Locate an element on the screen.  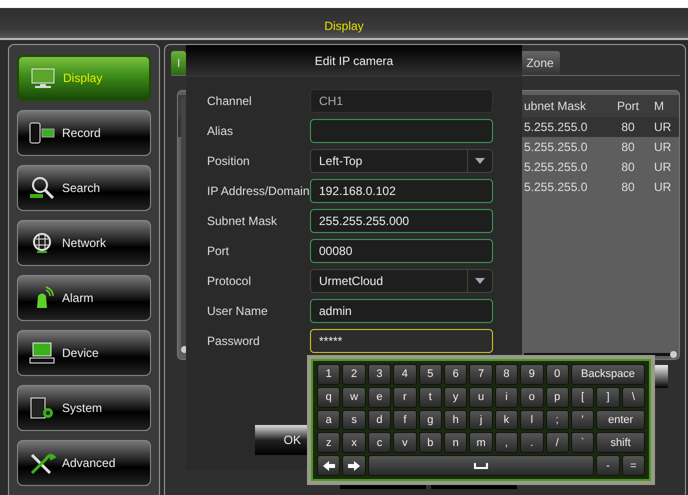
key: w is located at coordinates (354, 397).